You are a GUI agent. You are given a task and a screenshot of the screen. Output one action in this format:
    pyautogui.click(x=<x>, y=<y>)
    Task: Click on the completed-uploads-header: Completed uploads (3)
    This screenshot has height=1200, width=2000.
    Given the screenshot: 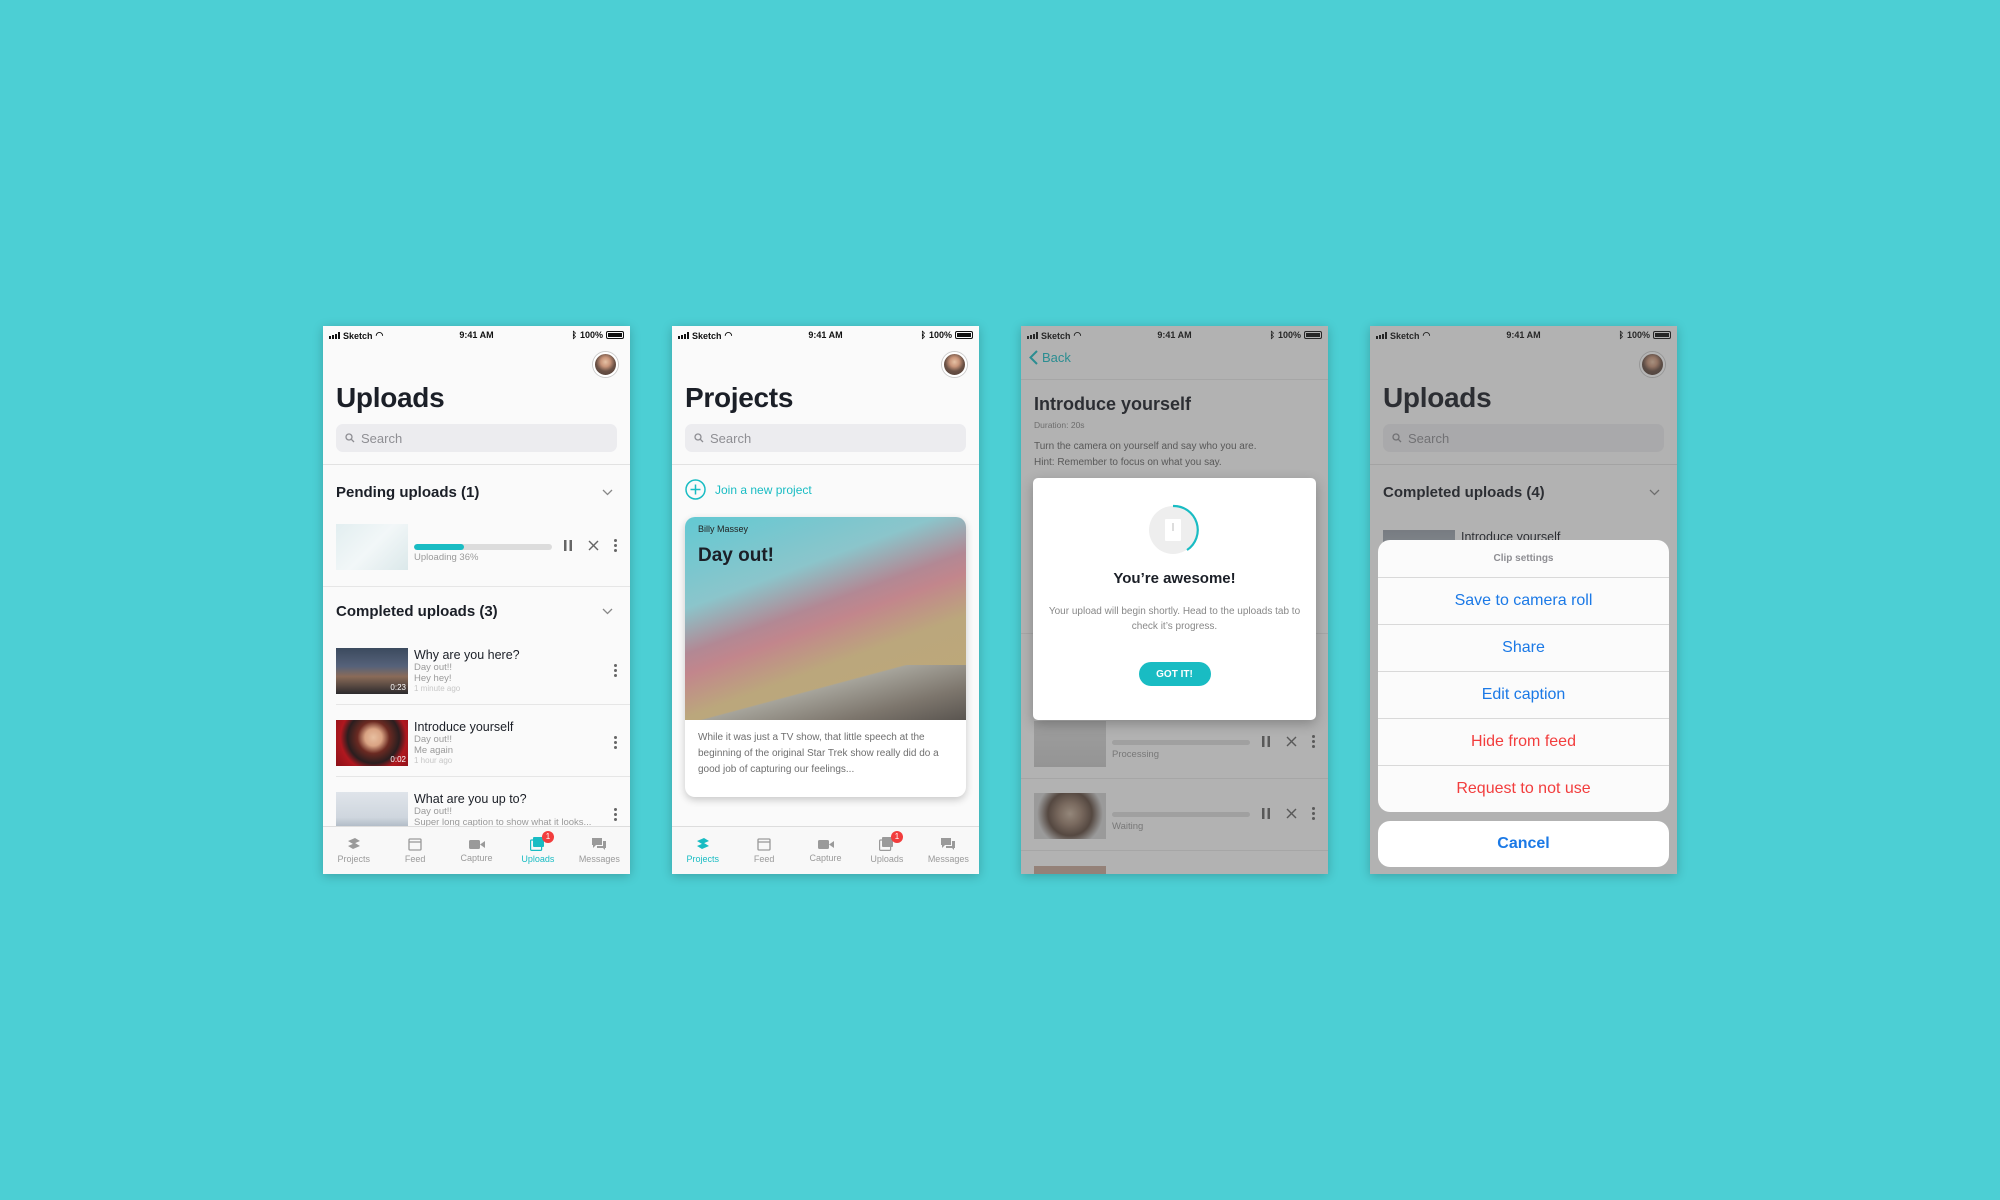 What is the action you would take?
    pyautogui.click(x=476, y=611)
    